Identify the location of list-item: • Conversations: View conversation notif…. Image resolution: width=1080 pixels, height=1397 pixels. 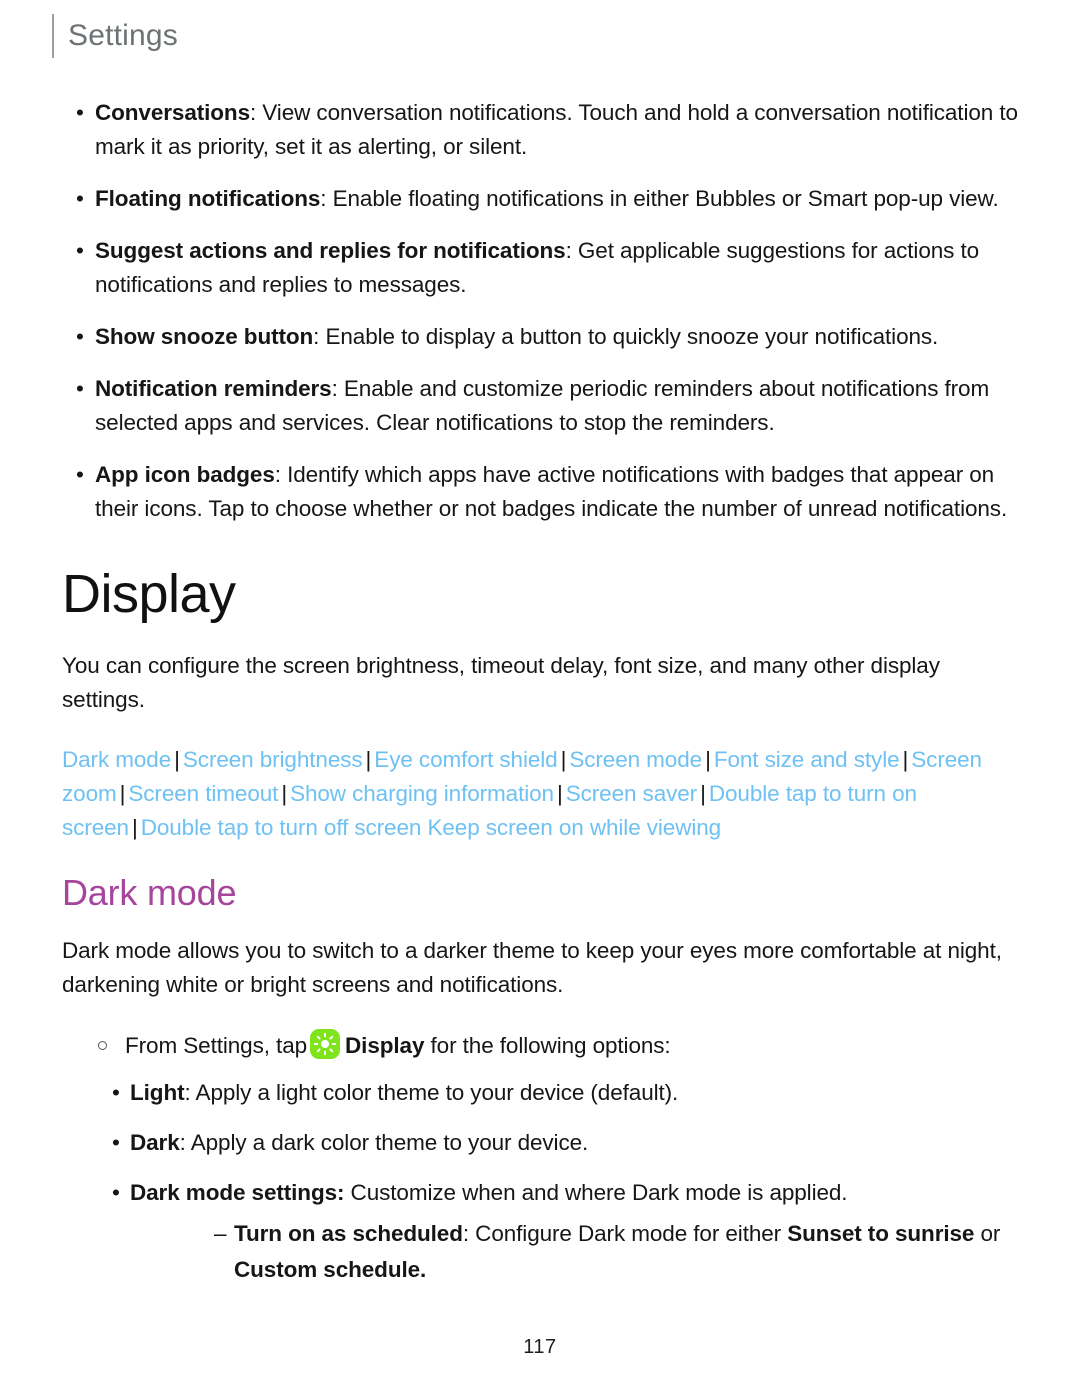
(541, 130).